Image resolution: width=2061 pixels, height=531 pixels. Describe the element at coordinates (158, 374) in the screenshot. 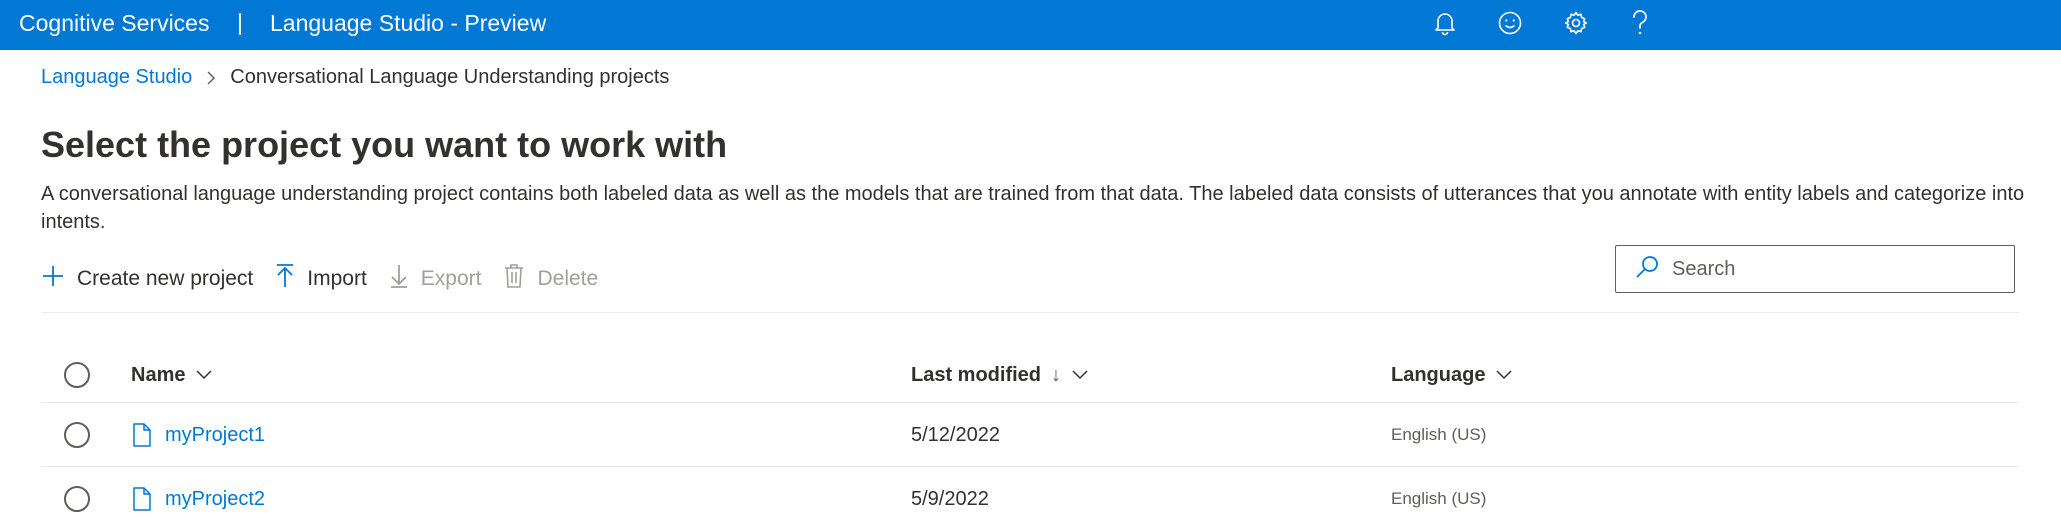

I see `column-name-label: Name` at that location.